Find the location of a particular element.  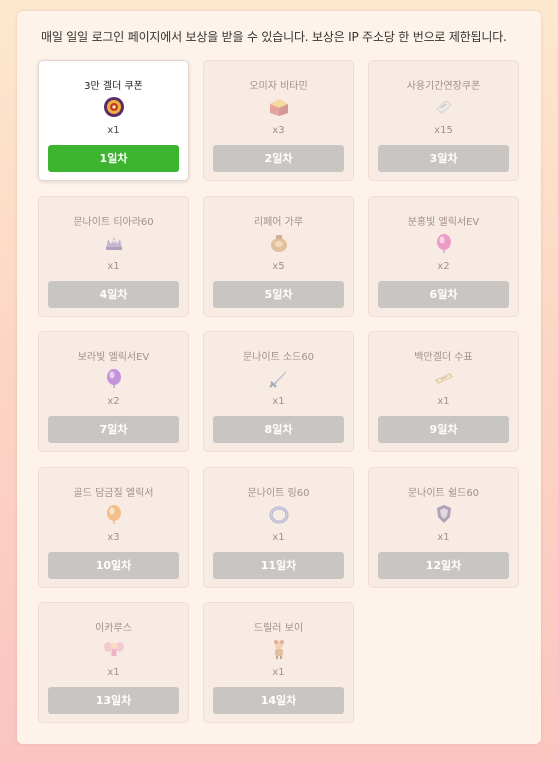

reward-card-day-9: 백만겔더 수표 x1 9일차 is located at coordinates (443, 391).